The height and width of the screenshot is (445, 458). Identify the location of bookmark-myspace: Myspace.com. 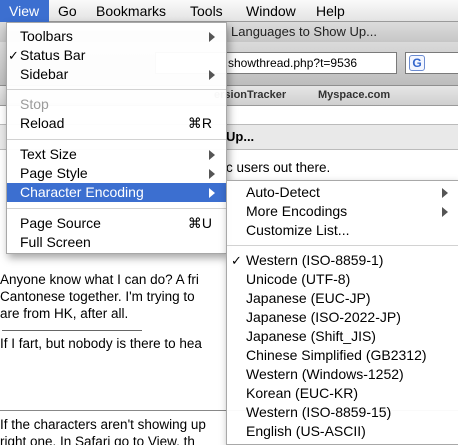
(354, 95).